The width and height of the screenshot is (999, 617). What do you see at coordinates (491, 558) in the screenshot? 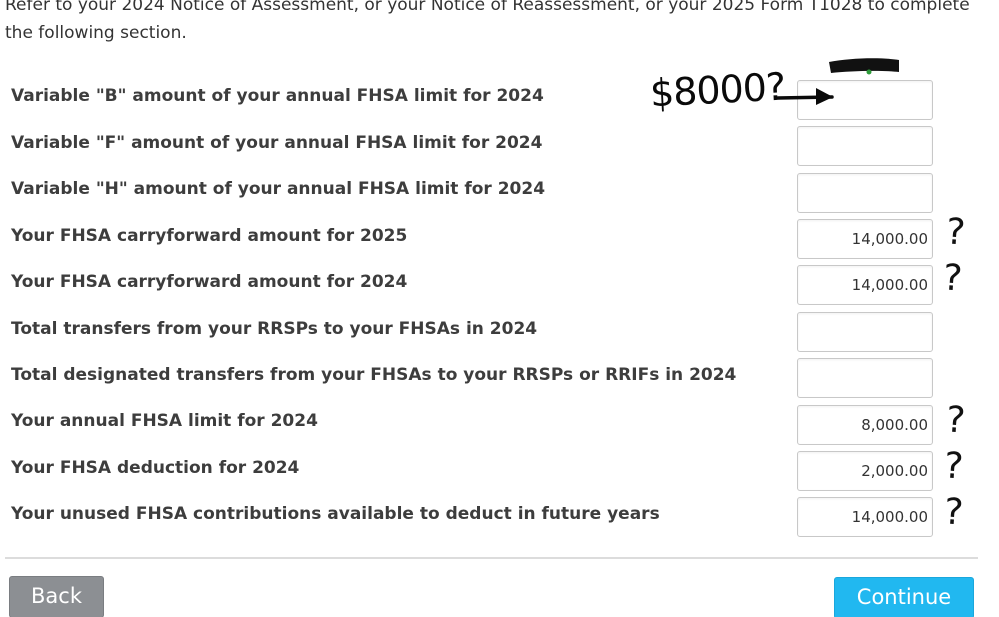
I see `section-divider` at bounding box center [491, 558].